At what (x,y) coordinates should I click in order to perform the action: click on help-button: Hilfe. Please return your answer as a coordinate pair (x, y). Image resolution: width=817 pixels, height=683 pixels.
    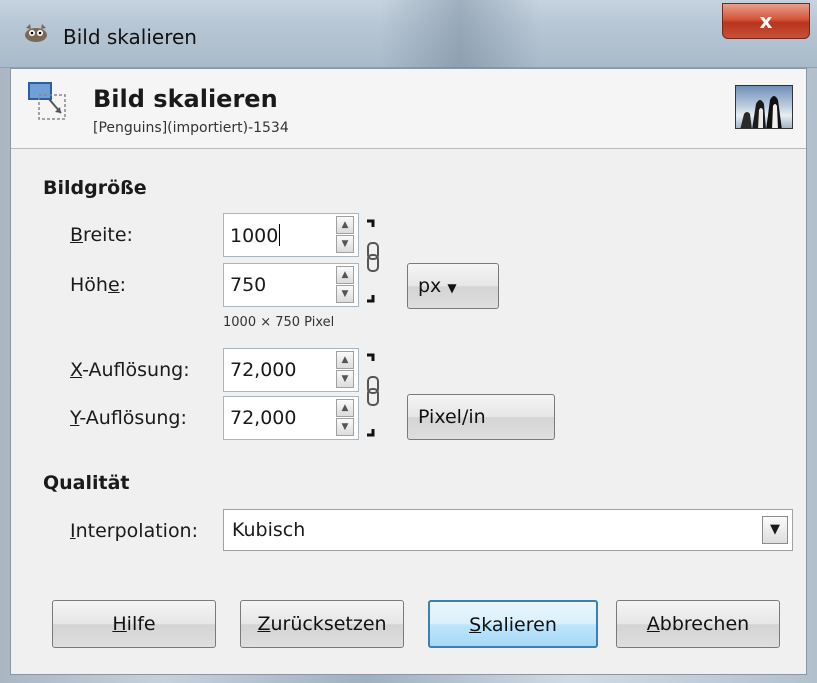
    Looking at the image, I should click on (134, 624).